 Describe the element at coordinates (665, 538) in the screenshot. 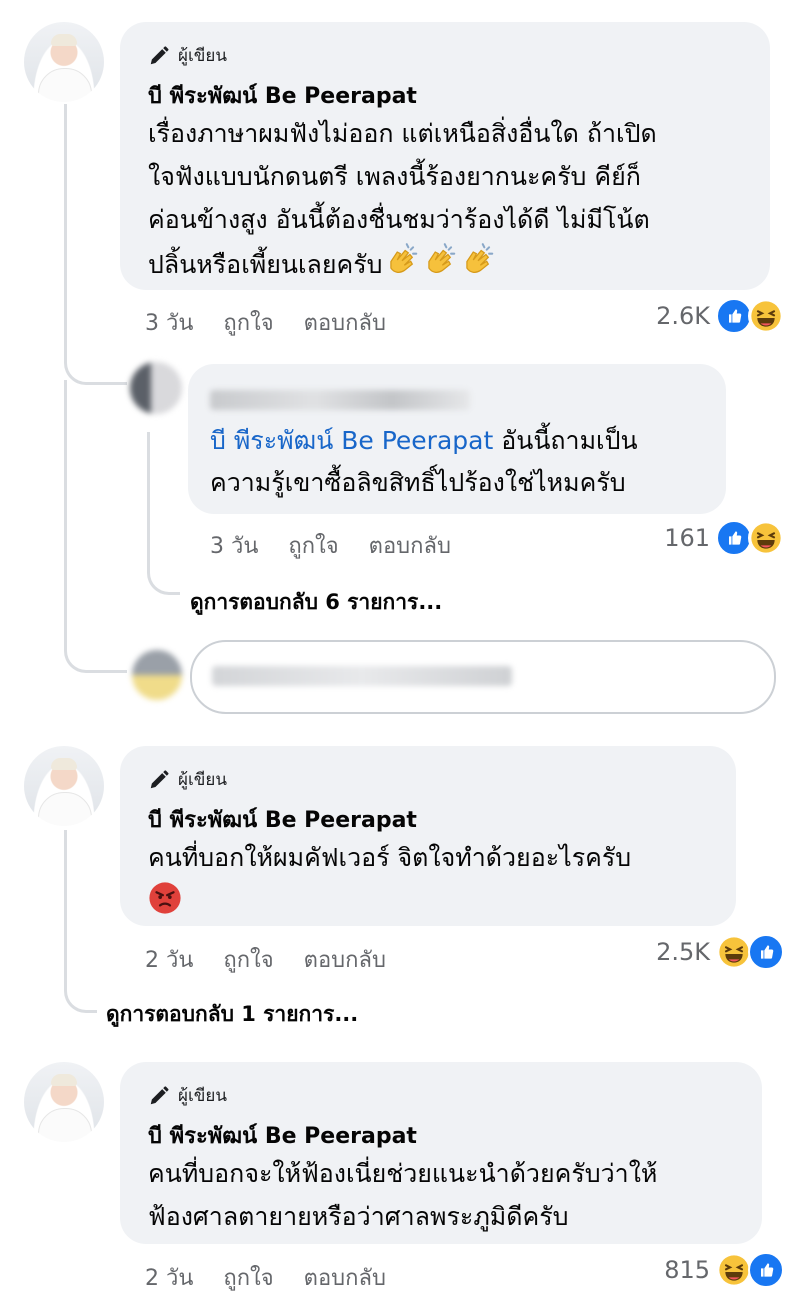

I see `reaction-count: 161` at that location.